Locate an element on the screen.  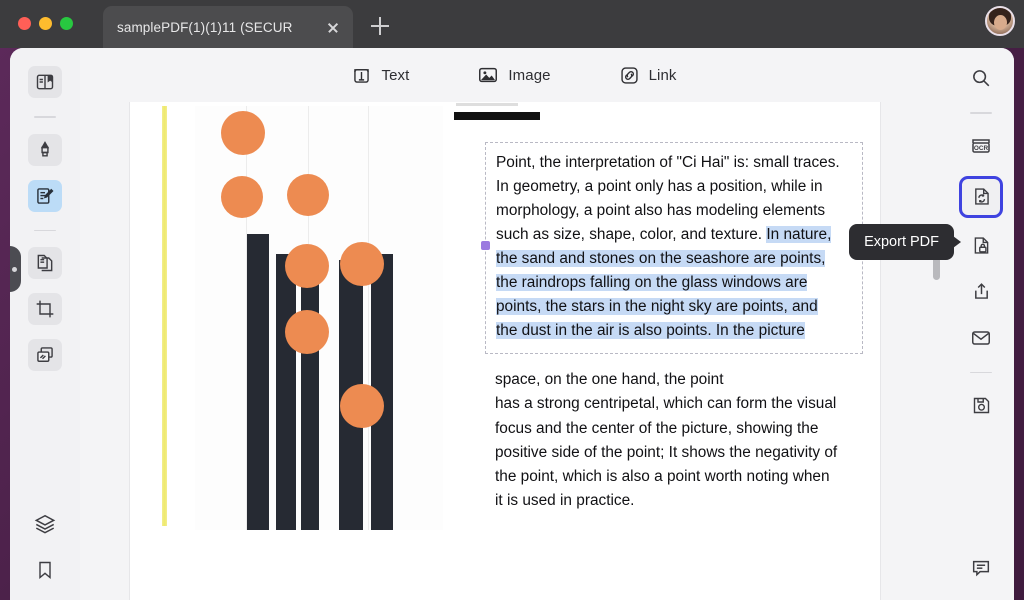
share-icon is located at coordinates (981, 292).